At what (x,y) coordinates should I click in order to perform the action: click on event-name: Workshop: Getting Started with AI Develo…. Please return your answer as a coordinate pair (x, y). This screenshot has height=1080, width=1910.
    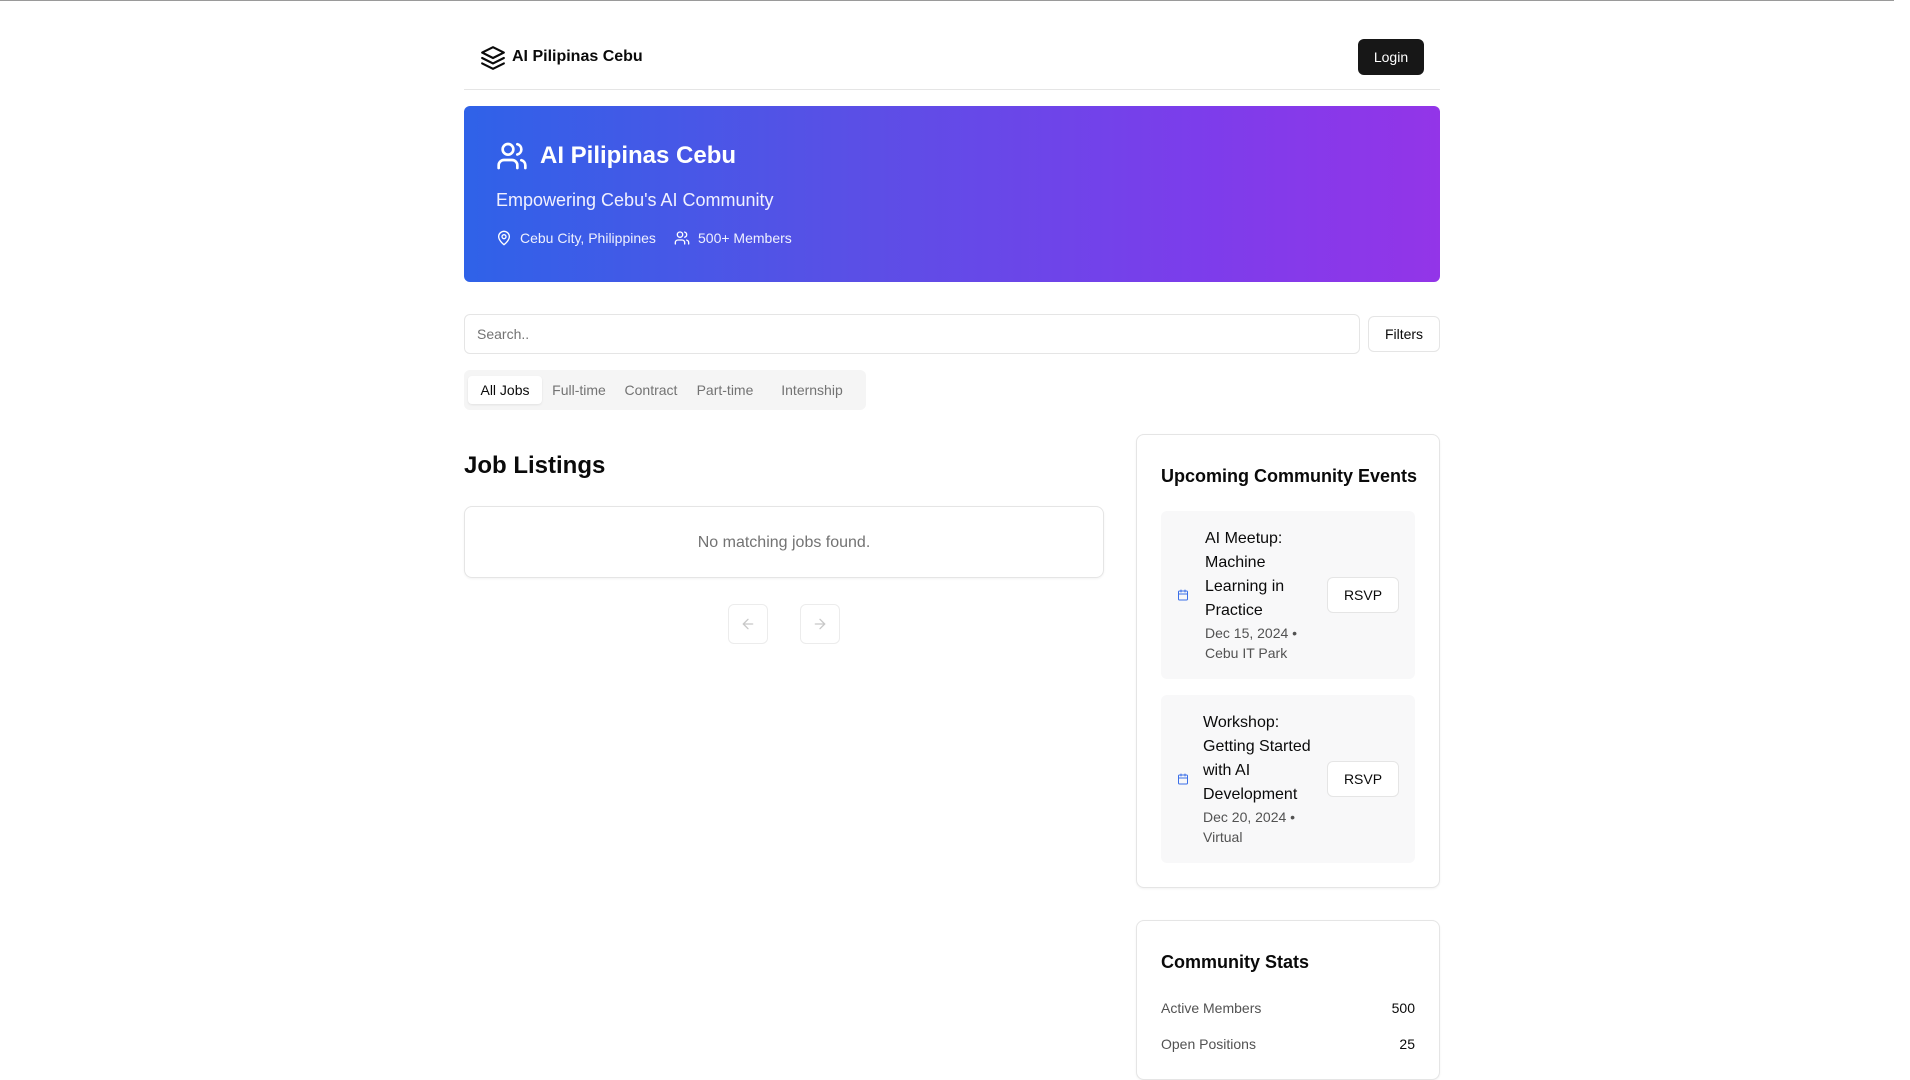
    Looking at the image, I should click on (1257, 758).